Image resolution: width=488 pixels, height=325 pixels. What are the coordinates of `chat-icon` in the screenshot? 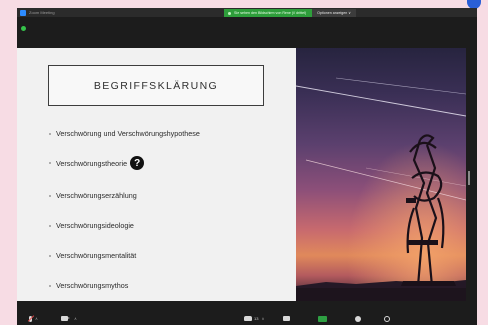 It's located at (286, 318).